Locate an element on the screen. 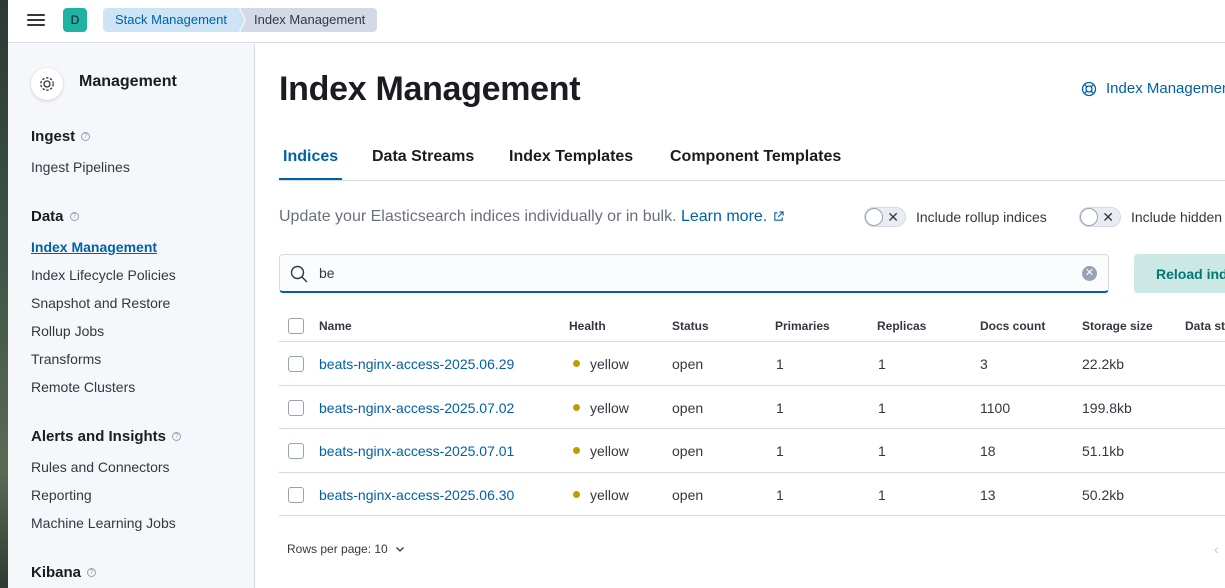 This screenshot has height=588, width=1225. index-name-link: beats-nginx-access-2025.06.30 is located at coordinates (416, 495).